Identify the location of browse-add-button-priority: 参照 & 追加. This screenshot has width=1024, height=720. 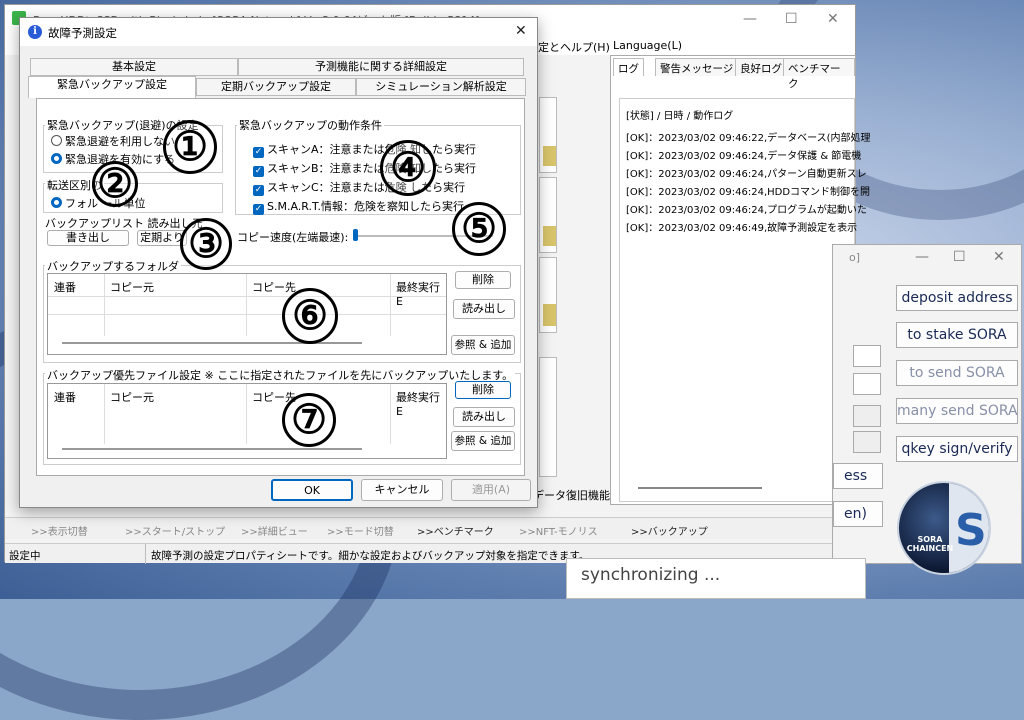
(483, 441).